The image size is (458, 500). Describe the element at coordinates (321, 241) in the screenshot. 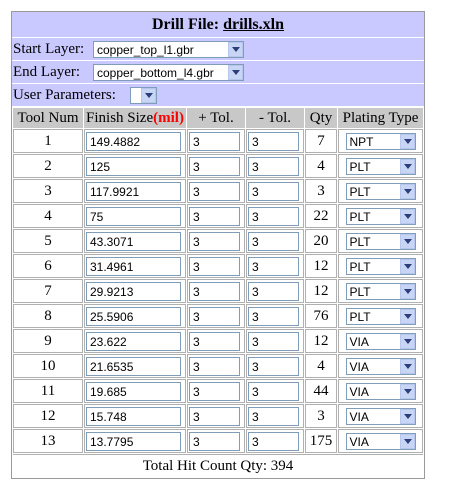

I see `qty-cell: 20` at that location.